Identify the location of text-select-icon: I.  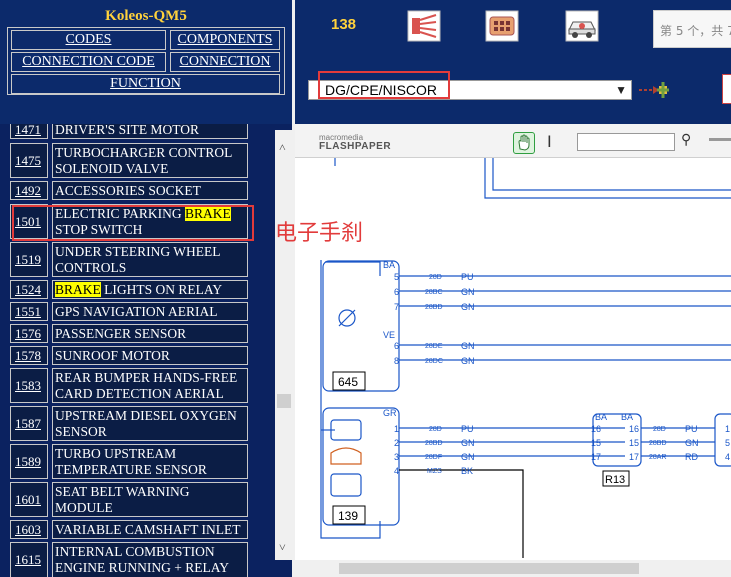
(549, 141).